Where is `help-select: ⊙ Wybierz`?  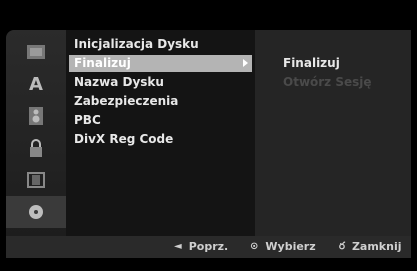
help-select: ⊙ Wybierz is located at coordinates (283, 247).